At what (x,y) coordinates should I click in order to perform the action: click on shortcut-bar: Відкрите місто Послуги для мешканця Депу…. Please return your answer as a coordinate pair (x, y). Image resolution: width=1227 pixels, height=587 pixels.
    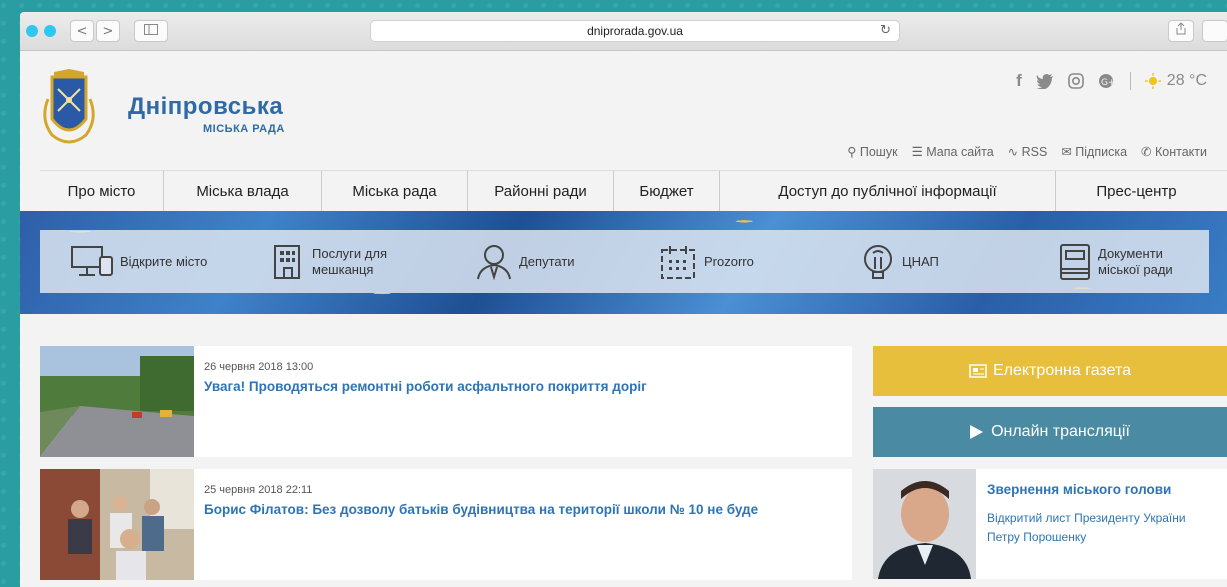
    Looking at the image, I should click on (624, 261).